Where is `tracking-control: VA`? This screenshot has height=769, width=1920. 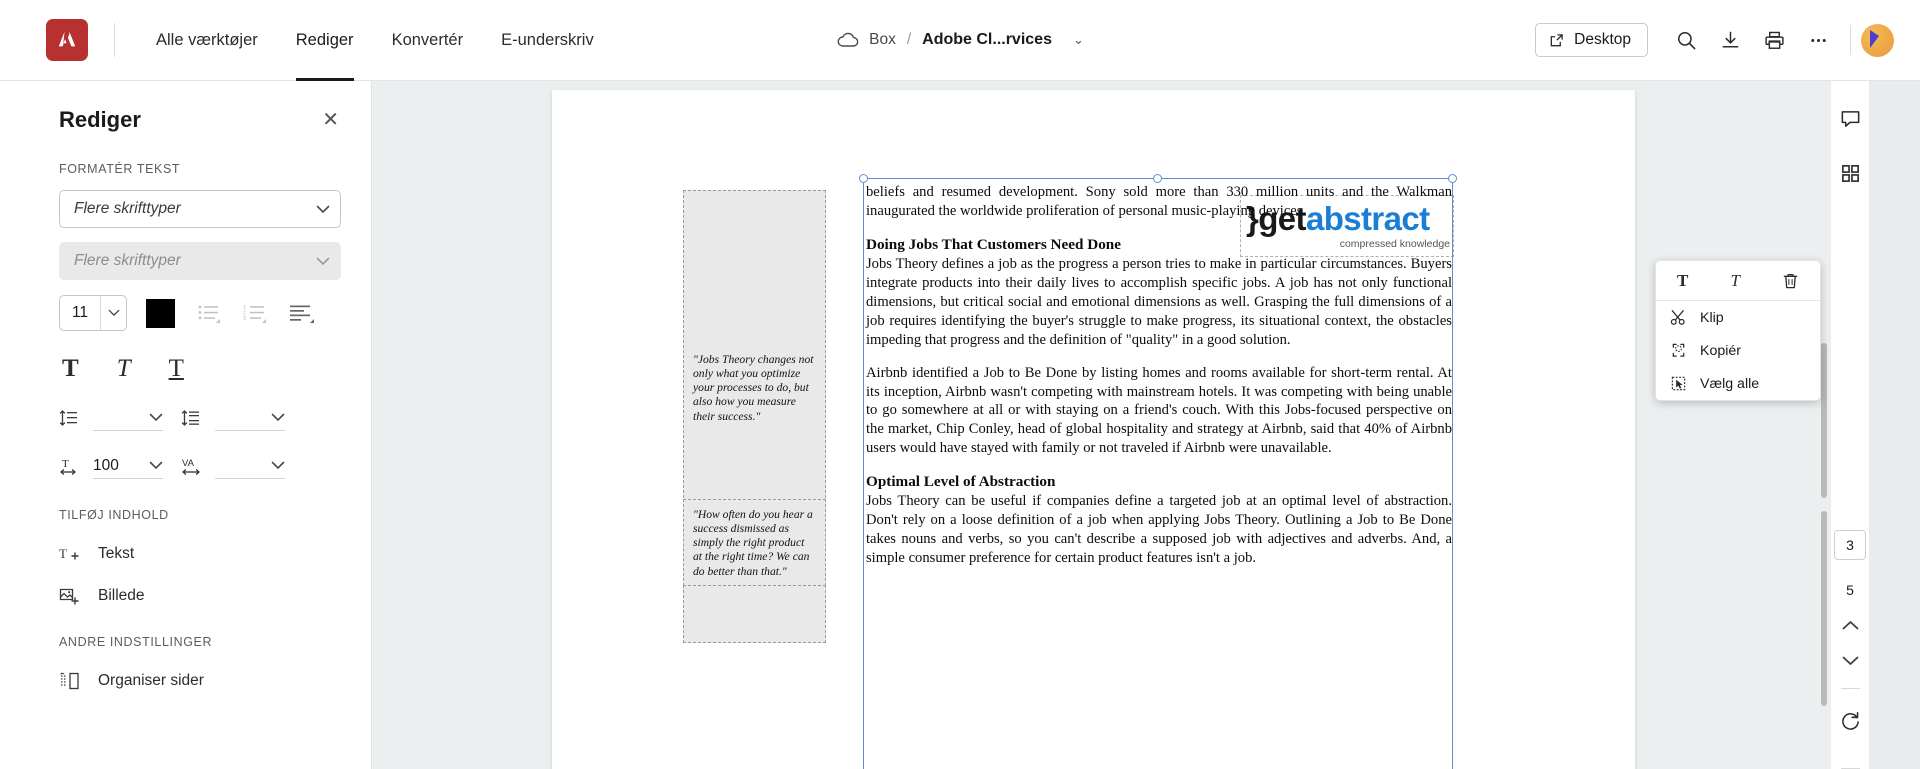 tracking-control: VA is located at coordinates (233, 466).